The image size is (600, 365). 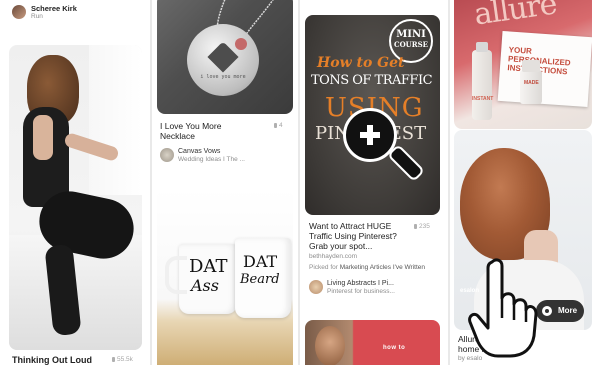 I want to click on window-light, so click(x=115, y=120).